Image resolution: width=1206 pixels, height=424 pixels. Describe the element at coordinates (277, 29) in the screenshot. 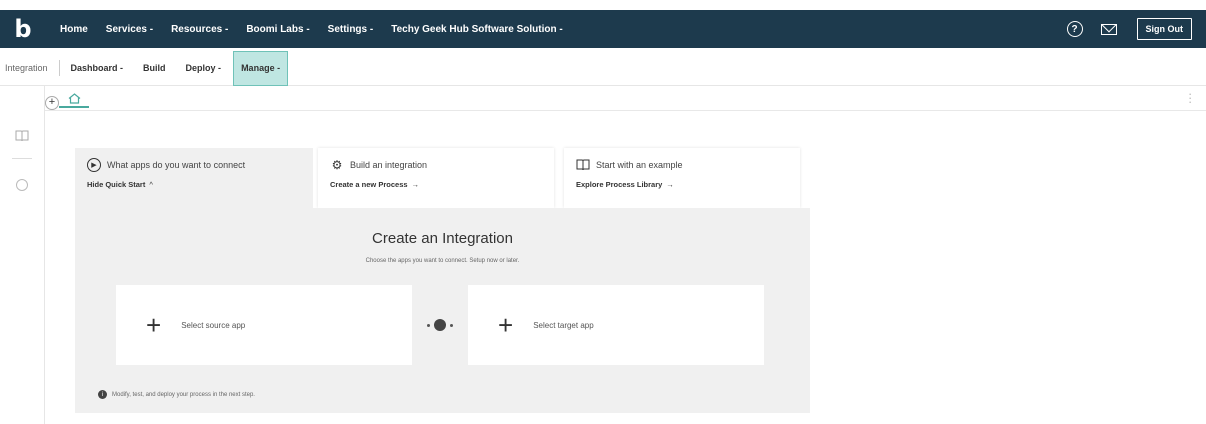

I see `nav-boomi-labs: Boomi Labs -` at that location.